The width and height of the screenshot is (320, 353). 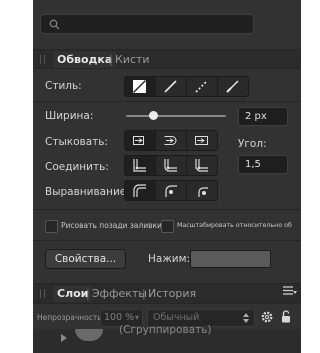 I want to click on angle-label: Угол:, so click(x=252, y=144).